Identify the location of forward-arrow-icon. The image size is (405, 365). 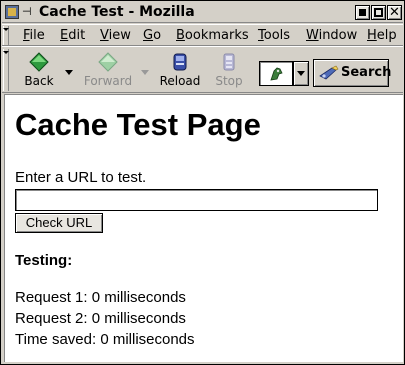
(108, 62).